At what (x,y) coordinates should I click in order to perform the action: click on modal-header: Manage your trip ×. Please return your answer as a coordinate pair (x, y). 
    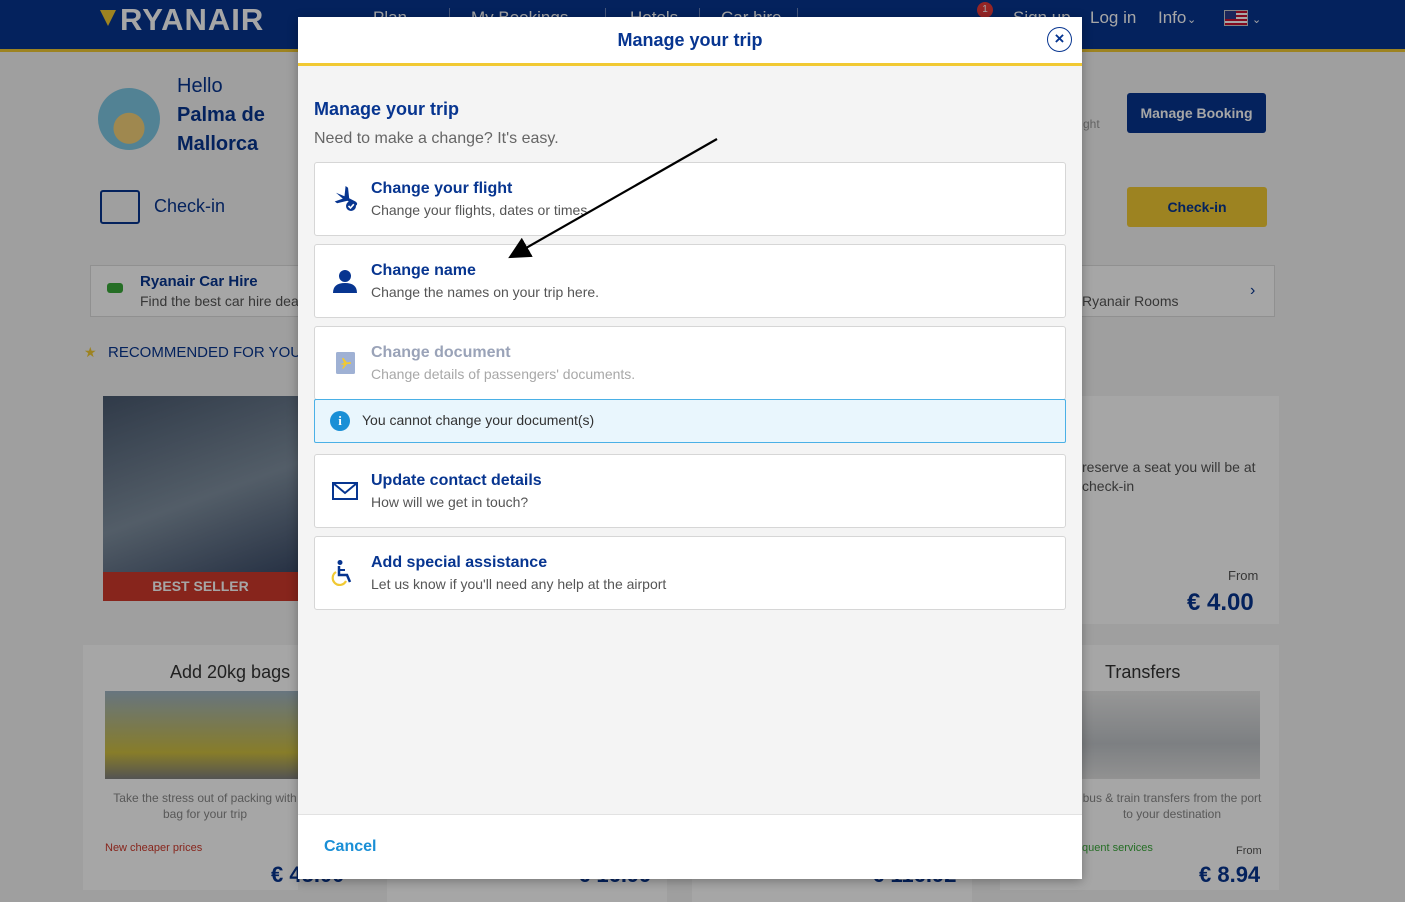
    Looking at the image, I should click on (690, 41).